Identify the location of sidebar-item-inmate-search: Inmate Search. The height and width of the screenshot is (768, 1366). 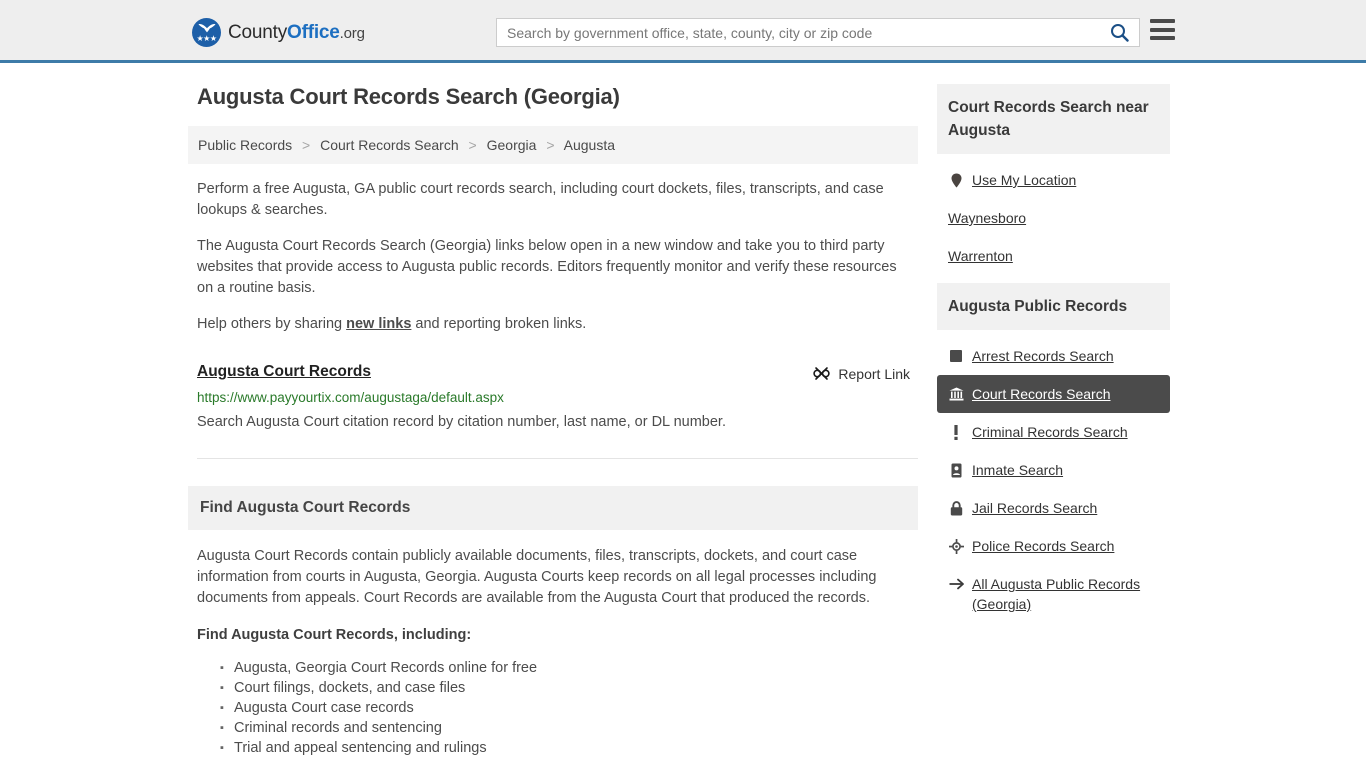
(1053, 470).